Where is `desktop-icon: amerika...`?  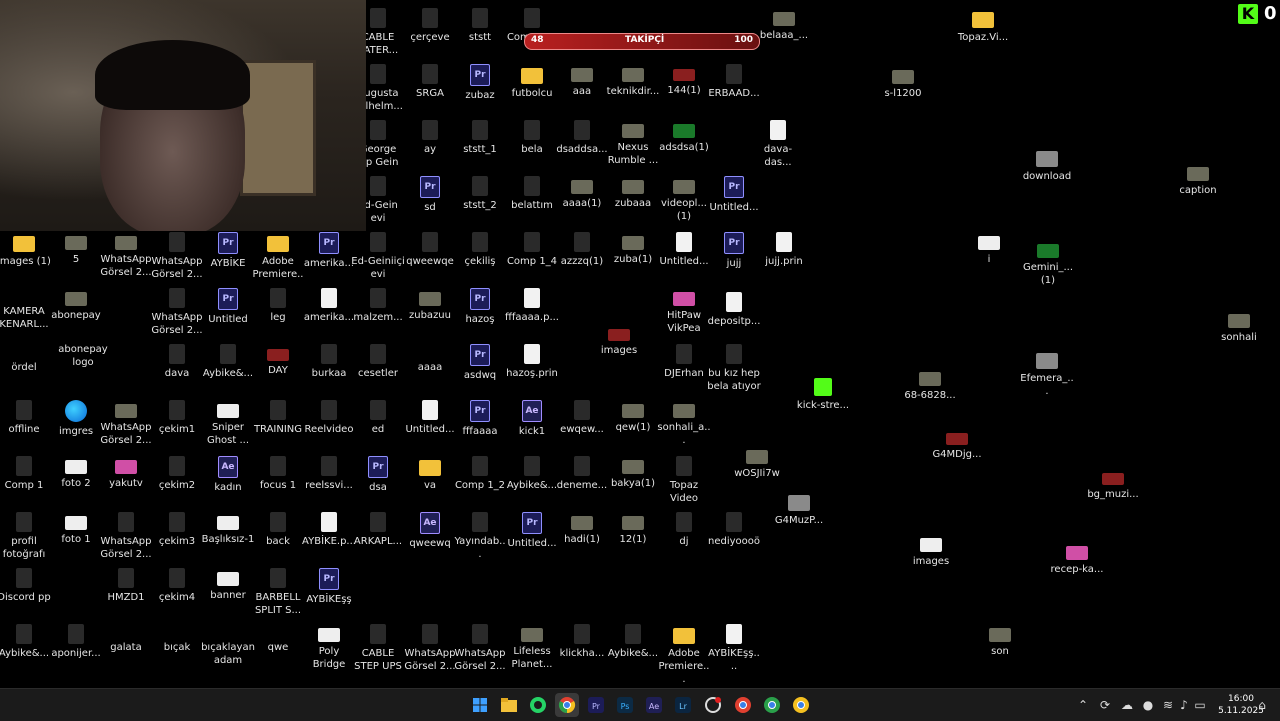 desktop-icon: amerika... is located at coordinates (329, 306).